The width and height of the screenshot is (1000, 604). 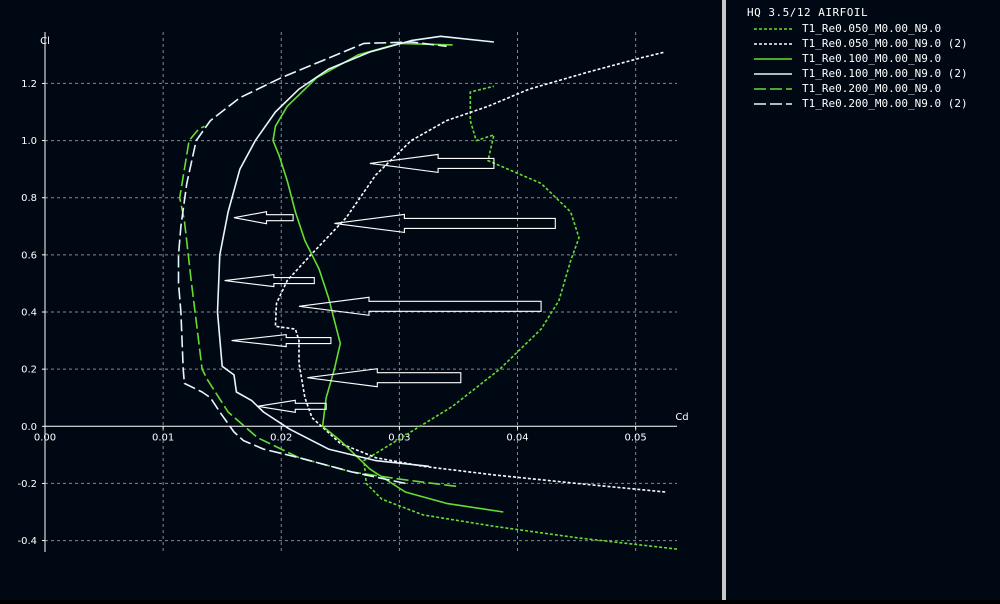 What do you see at coordinates (29, 141) in the screenshot?
I see `y-tick-label: 1.0` at bounding box center [29, 141].